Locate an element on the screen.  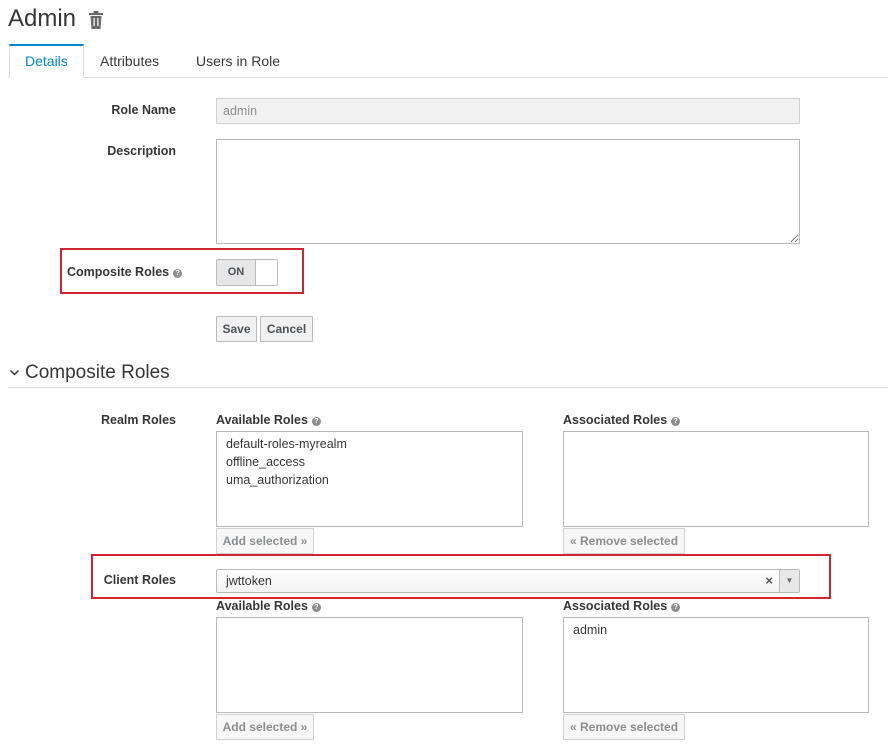
section-divider is located at coordinates (448, 387).